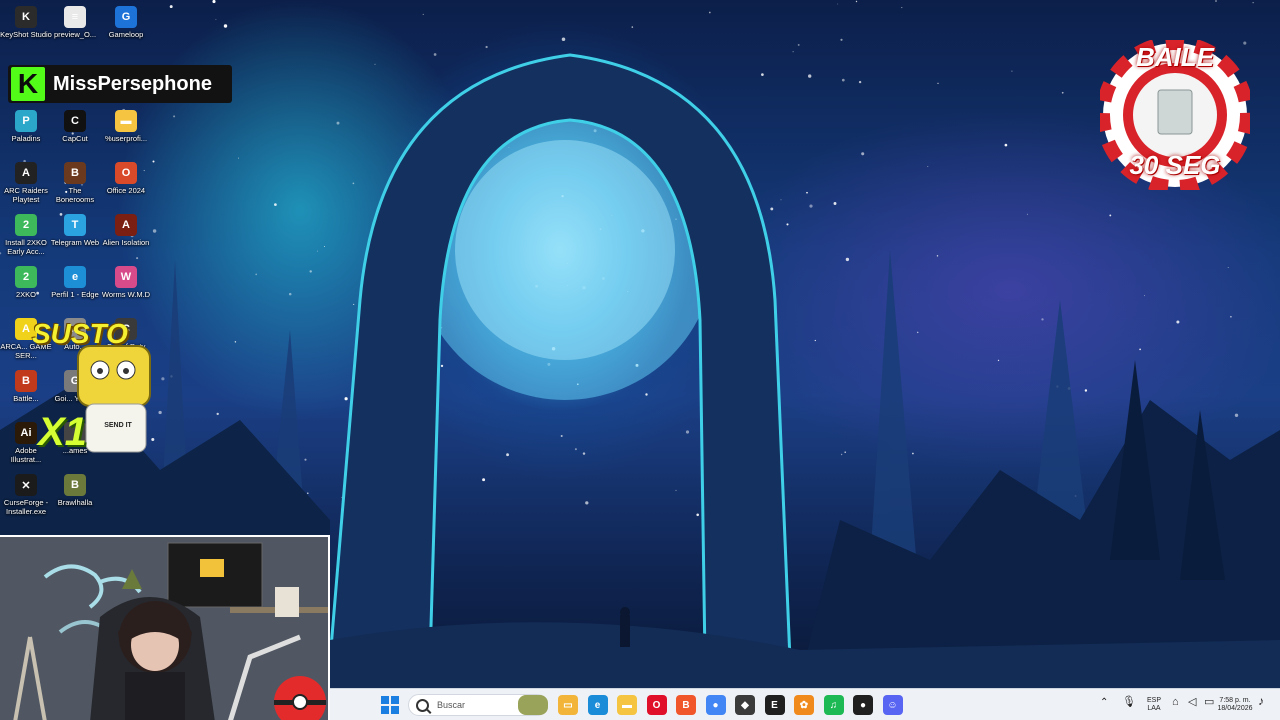 Image resolution: width=1280 pixels, height=720 pixels. Describe the element at coordinates (75, 183) in the screenshot. I see `desktop-icon: B The Bonerooms` at that location.